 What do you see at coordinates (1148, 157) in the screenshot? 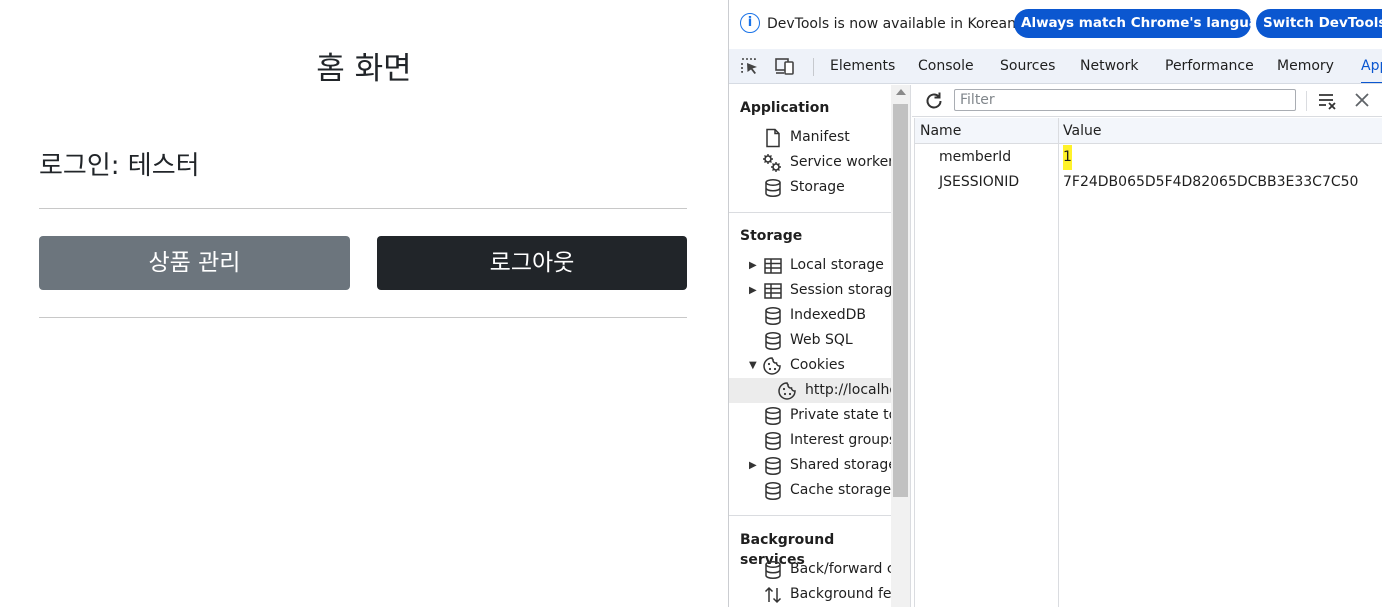
I see `table-row: memberId 1` at bounding box center [1148, 157].